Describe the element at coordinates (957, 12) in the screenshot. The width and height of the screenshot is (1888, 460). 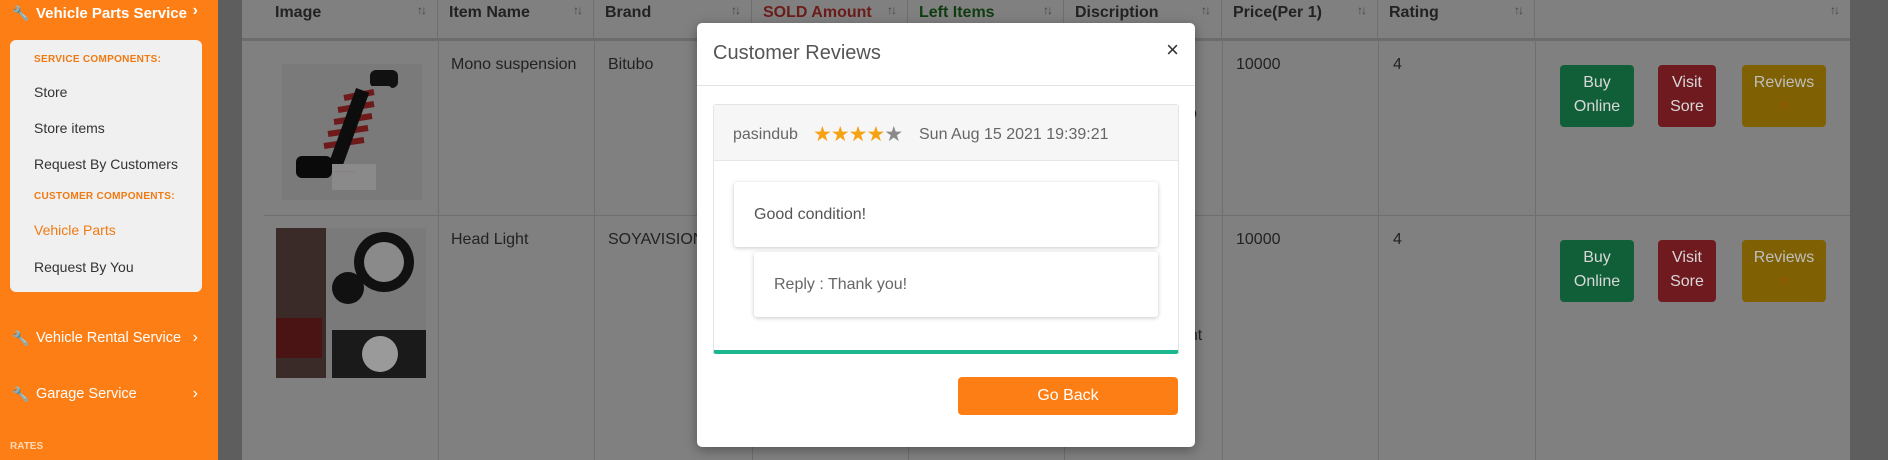
I see `header-label: Left Items` at that location.